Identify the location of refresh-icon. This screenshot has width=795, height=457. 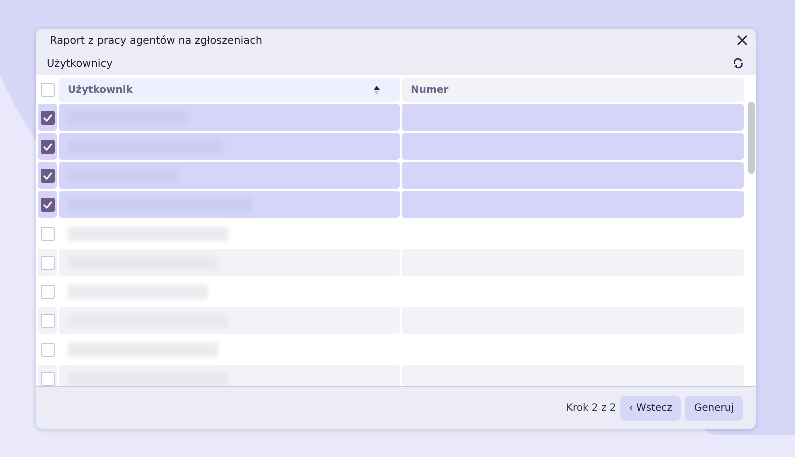
(738, 63).